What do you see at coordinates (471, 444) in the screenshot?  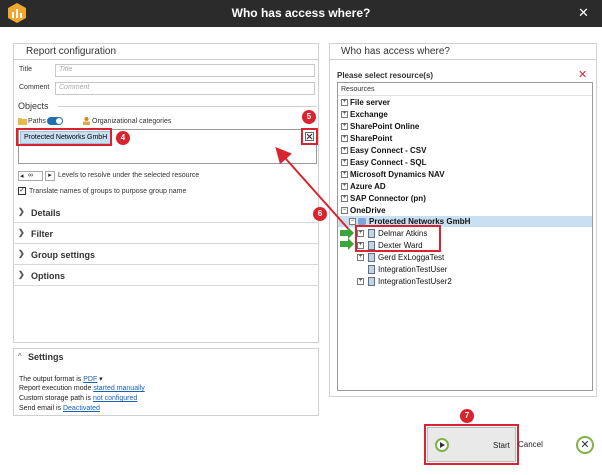 I see `highlight-box` at bounding box center [471, 444].